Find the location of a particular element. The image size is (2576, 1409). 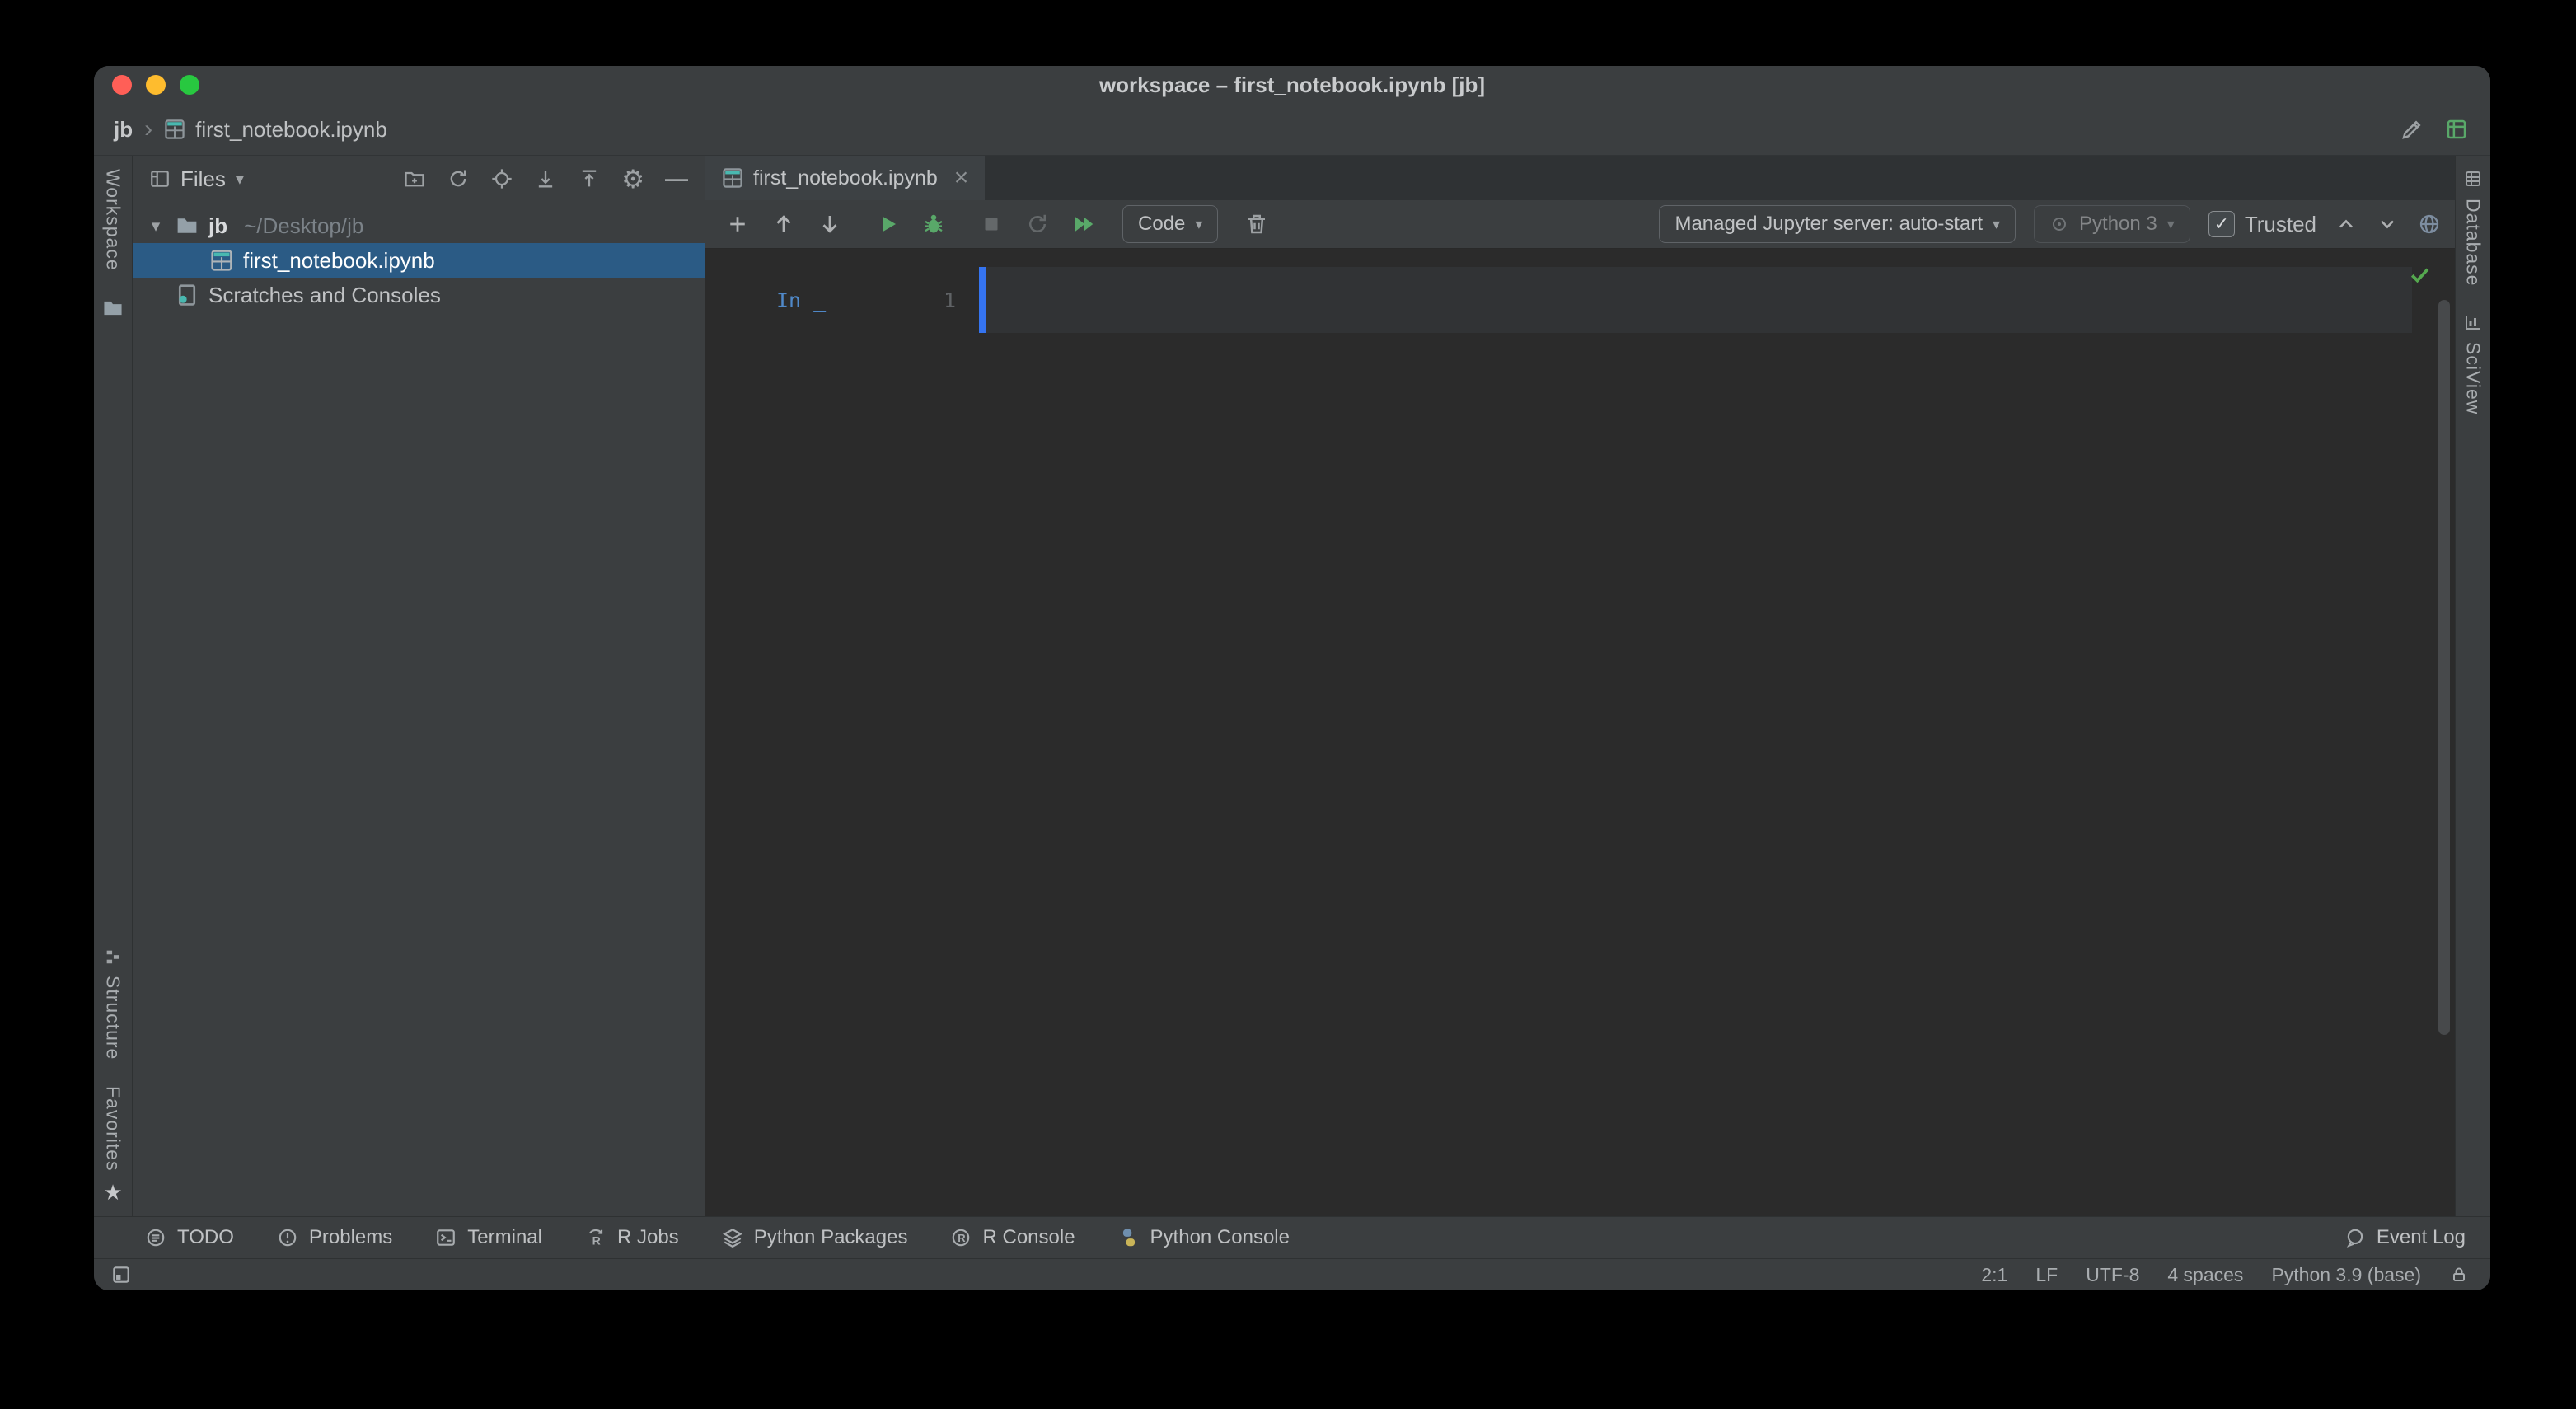

line-number: 1 is located at coordinates (949, 300).